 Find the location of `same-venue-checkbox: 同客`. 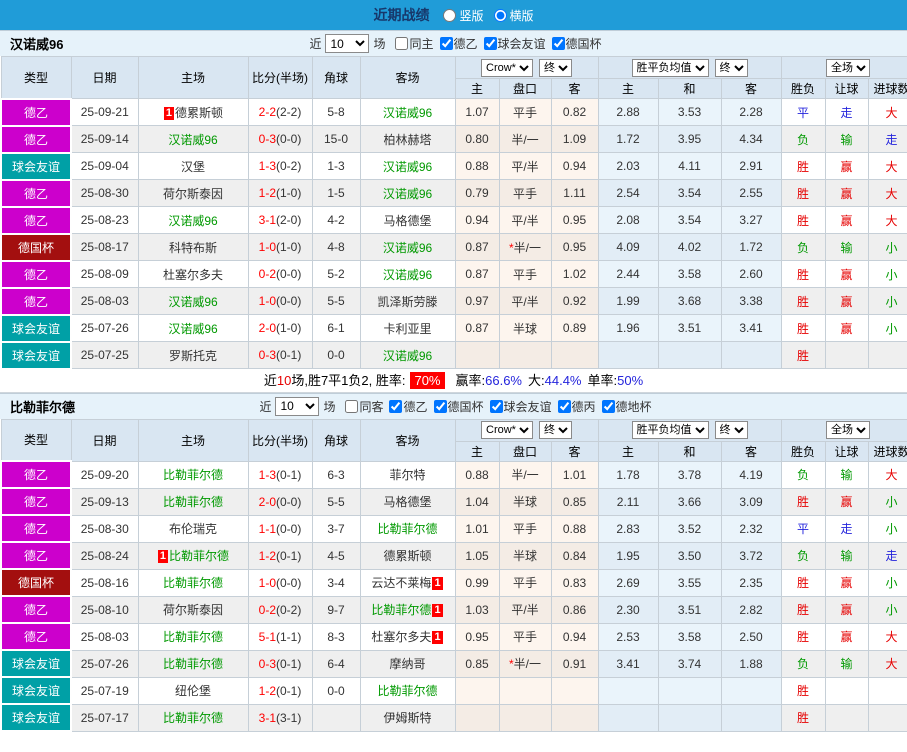

same-venue-checkbox: 同客 is located at coordinates (361, 406).